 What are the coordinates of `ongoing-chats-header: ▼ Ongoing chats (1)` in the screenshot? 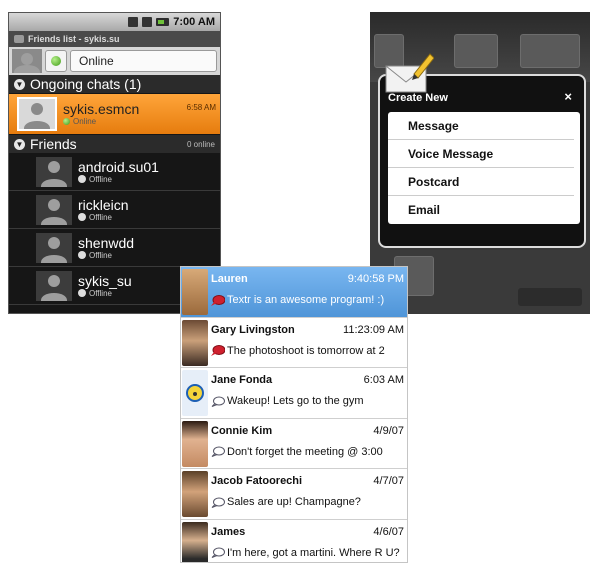 It's located at (114, 84).